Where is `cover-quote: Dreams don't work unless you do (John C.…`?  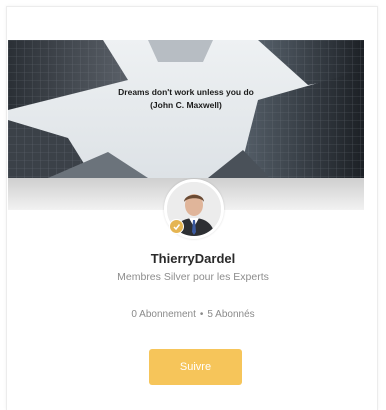 cover-quote: Dreams don't work unless you do (John C.… is located at coordinates (186, 99).